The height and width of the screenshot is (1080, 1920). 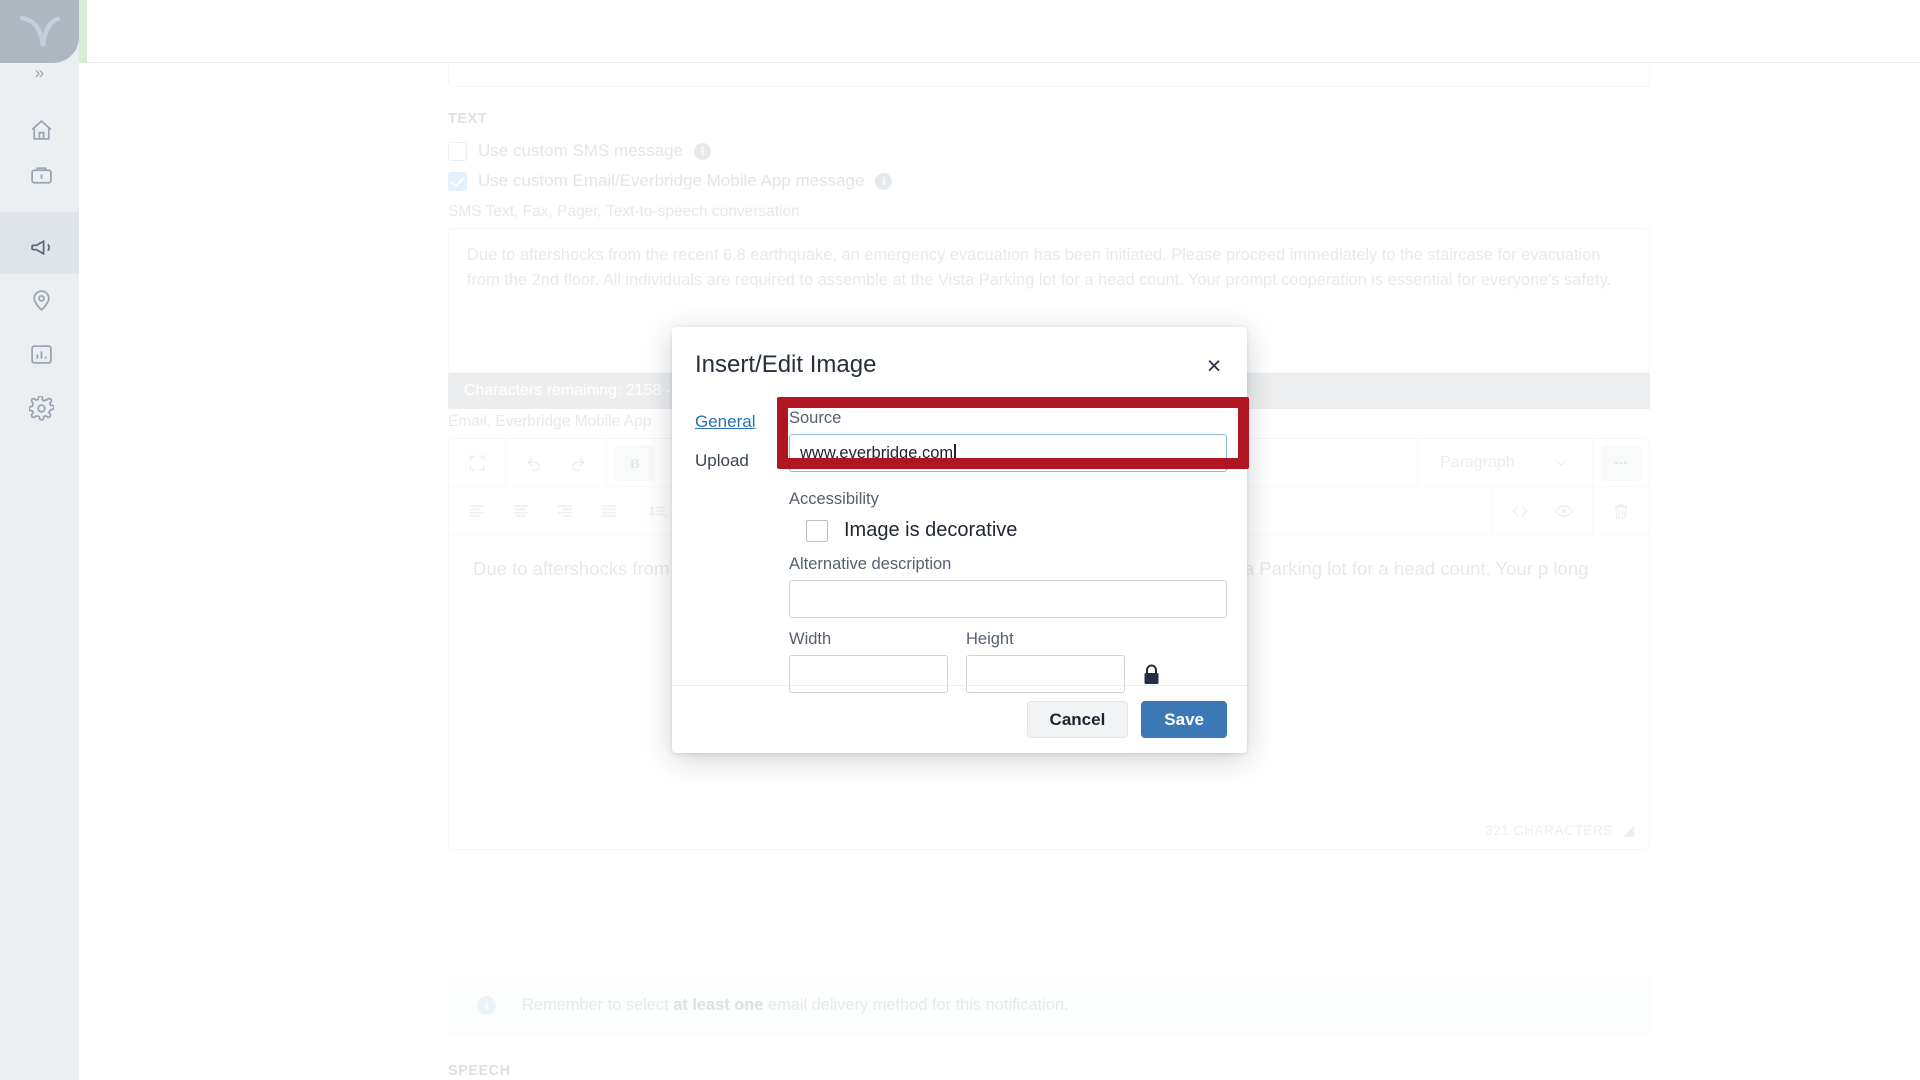 What do you see at coordinates (870, 564) in the screenshot?
I see `alt-description-label: Alternative description` at bounding box center [870, 564].